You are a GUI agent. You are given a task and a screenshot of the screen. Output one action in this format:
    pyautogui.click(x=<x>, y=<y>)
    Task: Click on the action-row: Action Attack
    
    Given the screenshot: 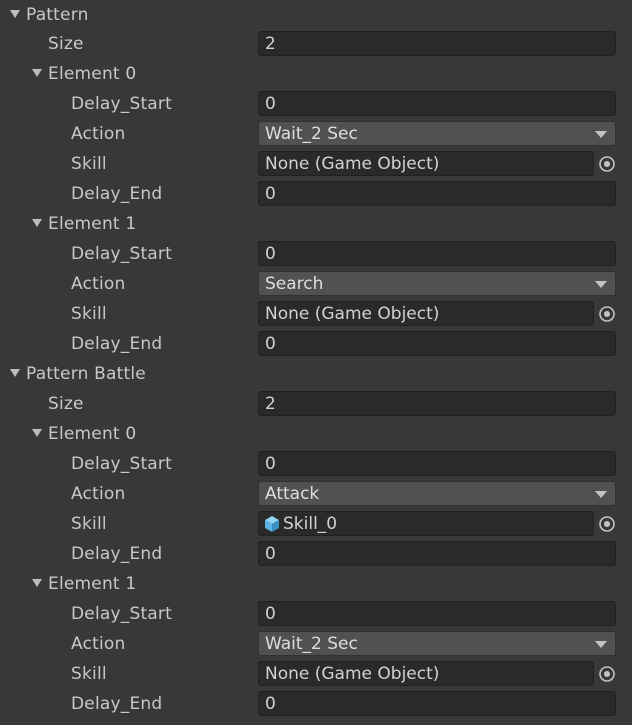 What is the action you would take?
    pyautogui.click(x=316, y=494)
    